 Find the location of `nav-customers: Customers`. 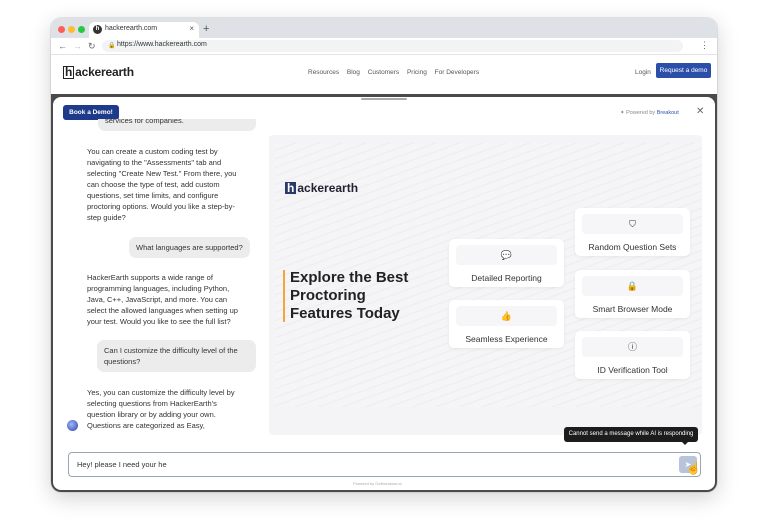

nav-customers: Customers is located at coordinates (383, 72).